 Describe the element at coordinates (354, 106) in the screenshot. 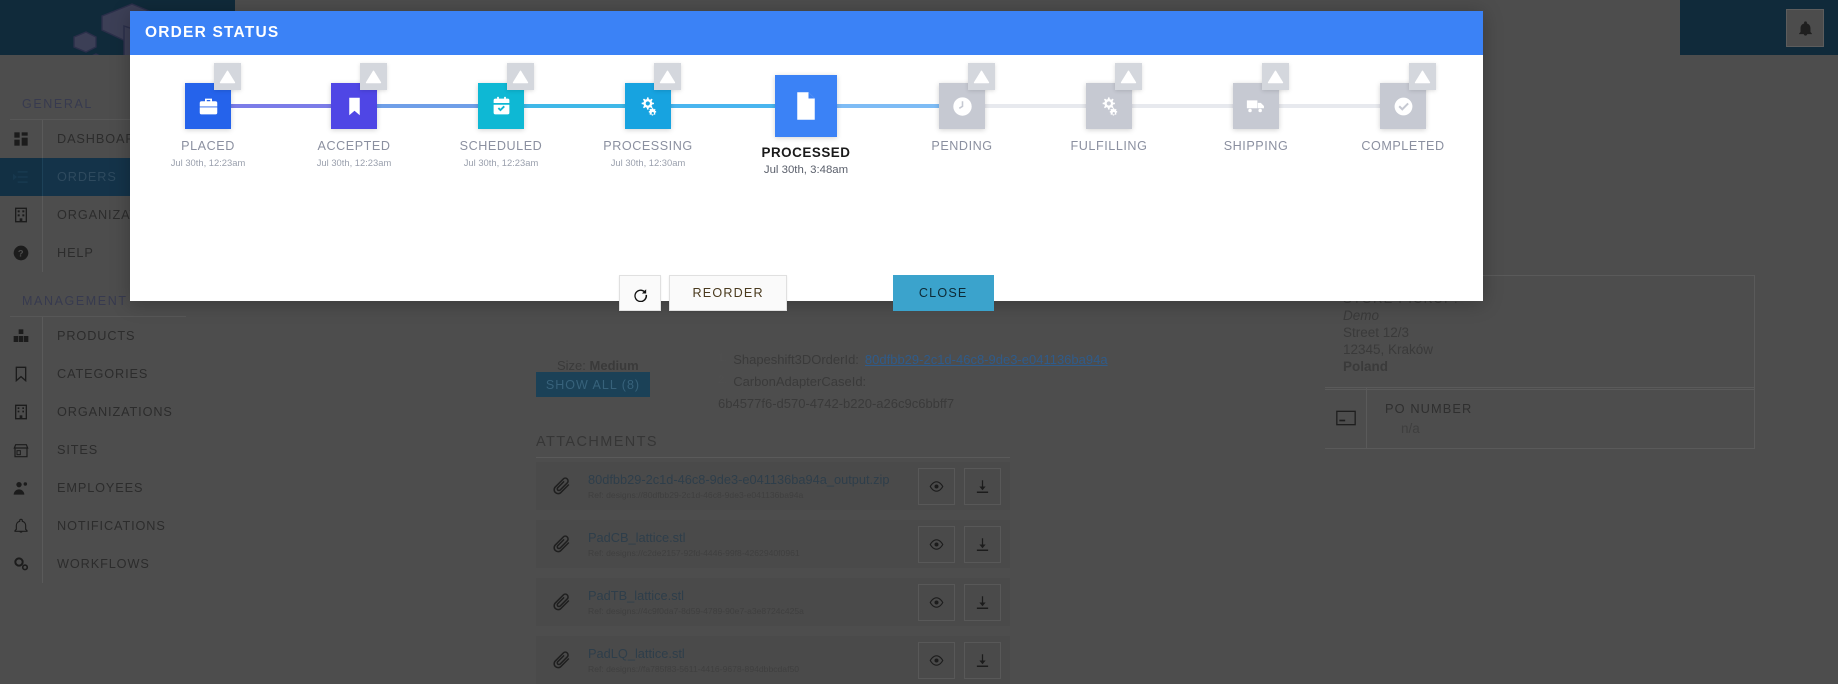

I see `bookmark-icon` at that location.